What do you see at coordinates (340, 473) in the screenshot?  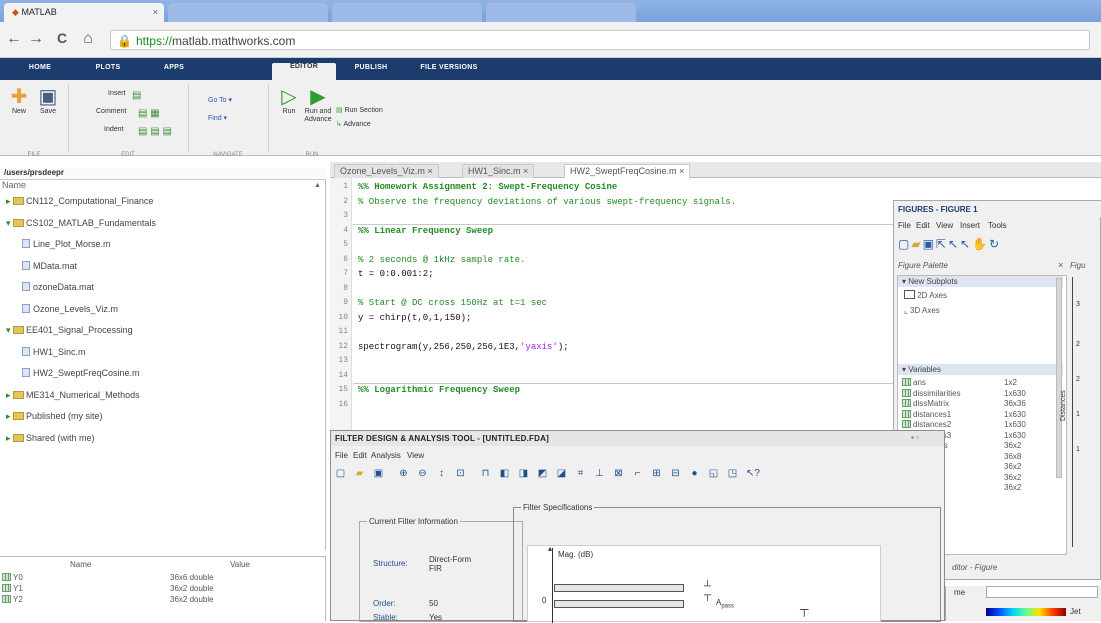 I see `new-icon: ▢` at bounding box center [340, 473].